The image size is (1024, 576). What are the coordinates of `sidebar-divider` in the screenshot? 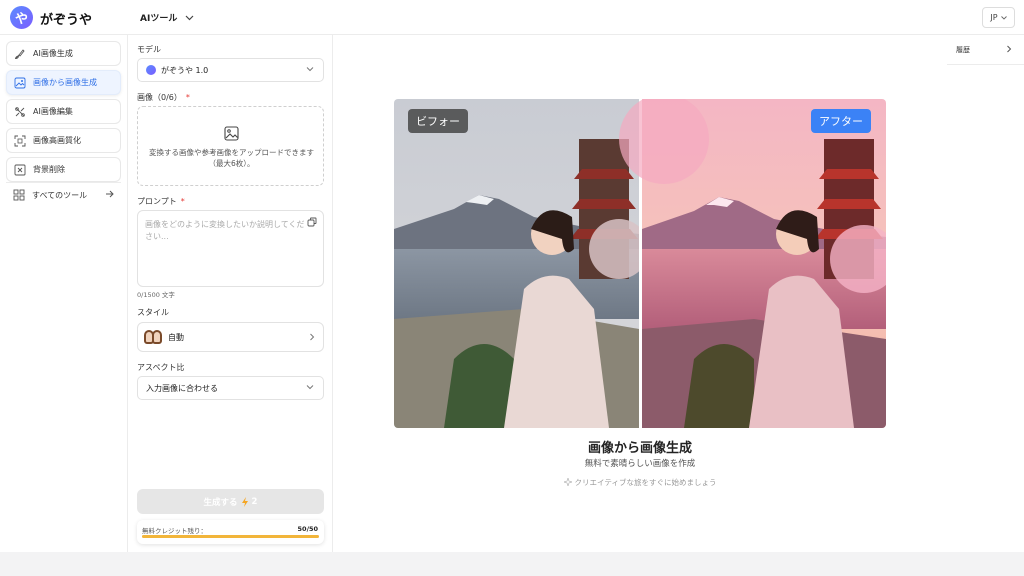 It's located at (63, 182).